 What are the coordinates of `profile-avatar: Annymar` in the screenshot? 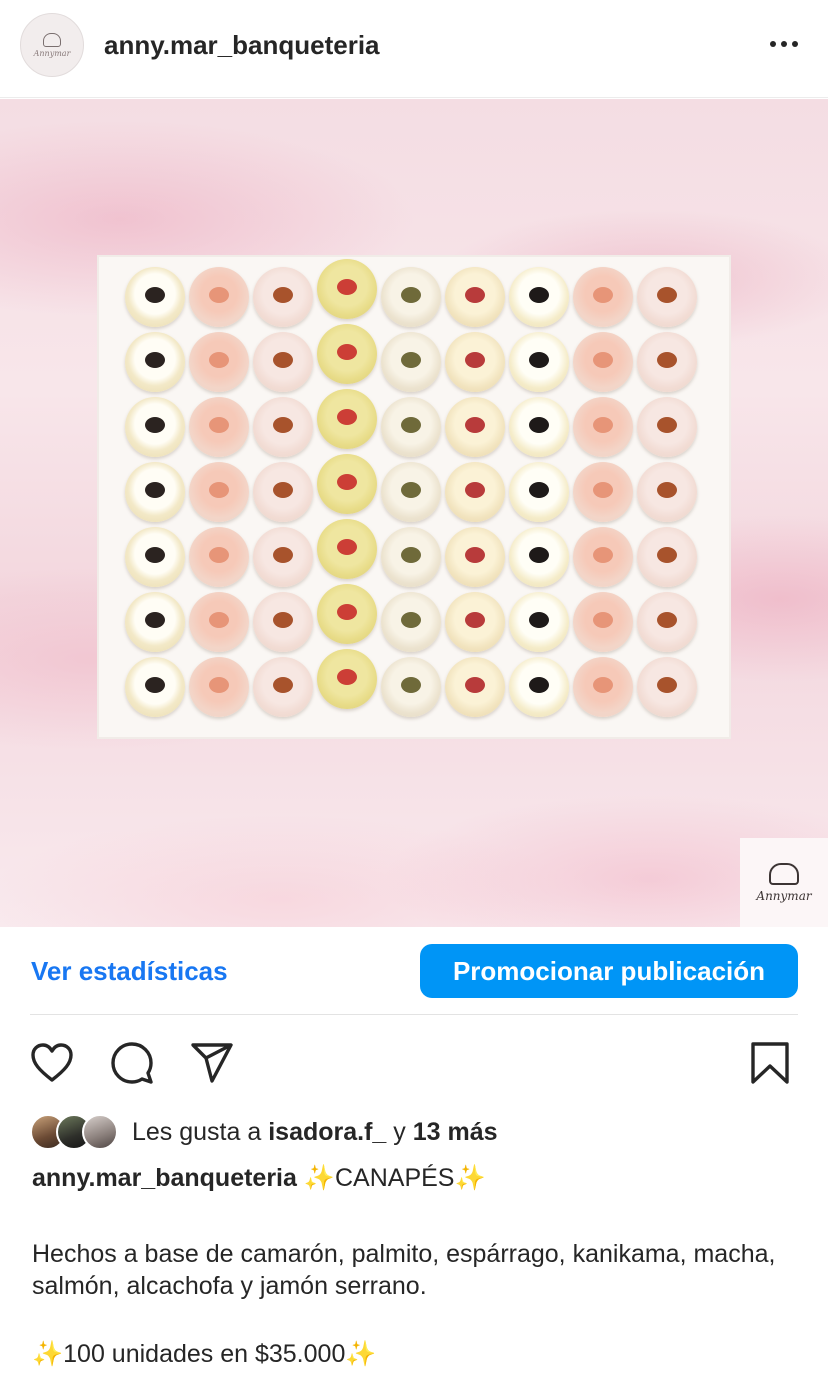 It's located at (52, 45).